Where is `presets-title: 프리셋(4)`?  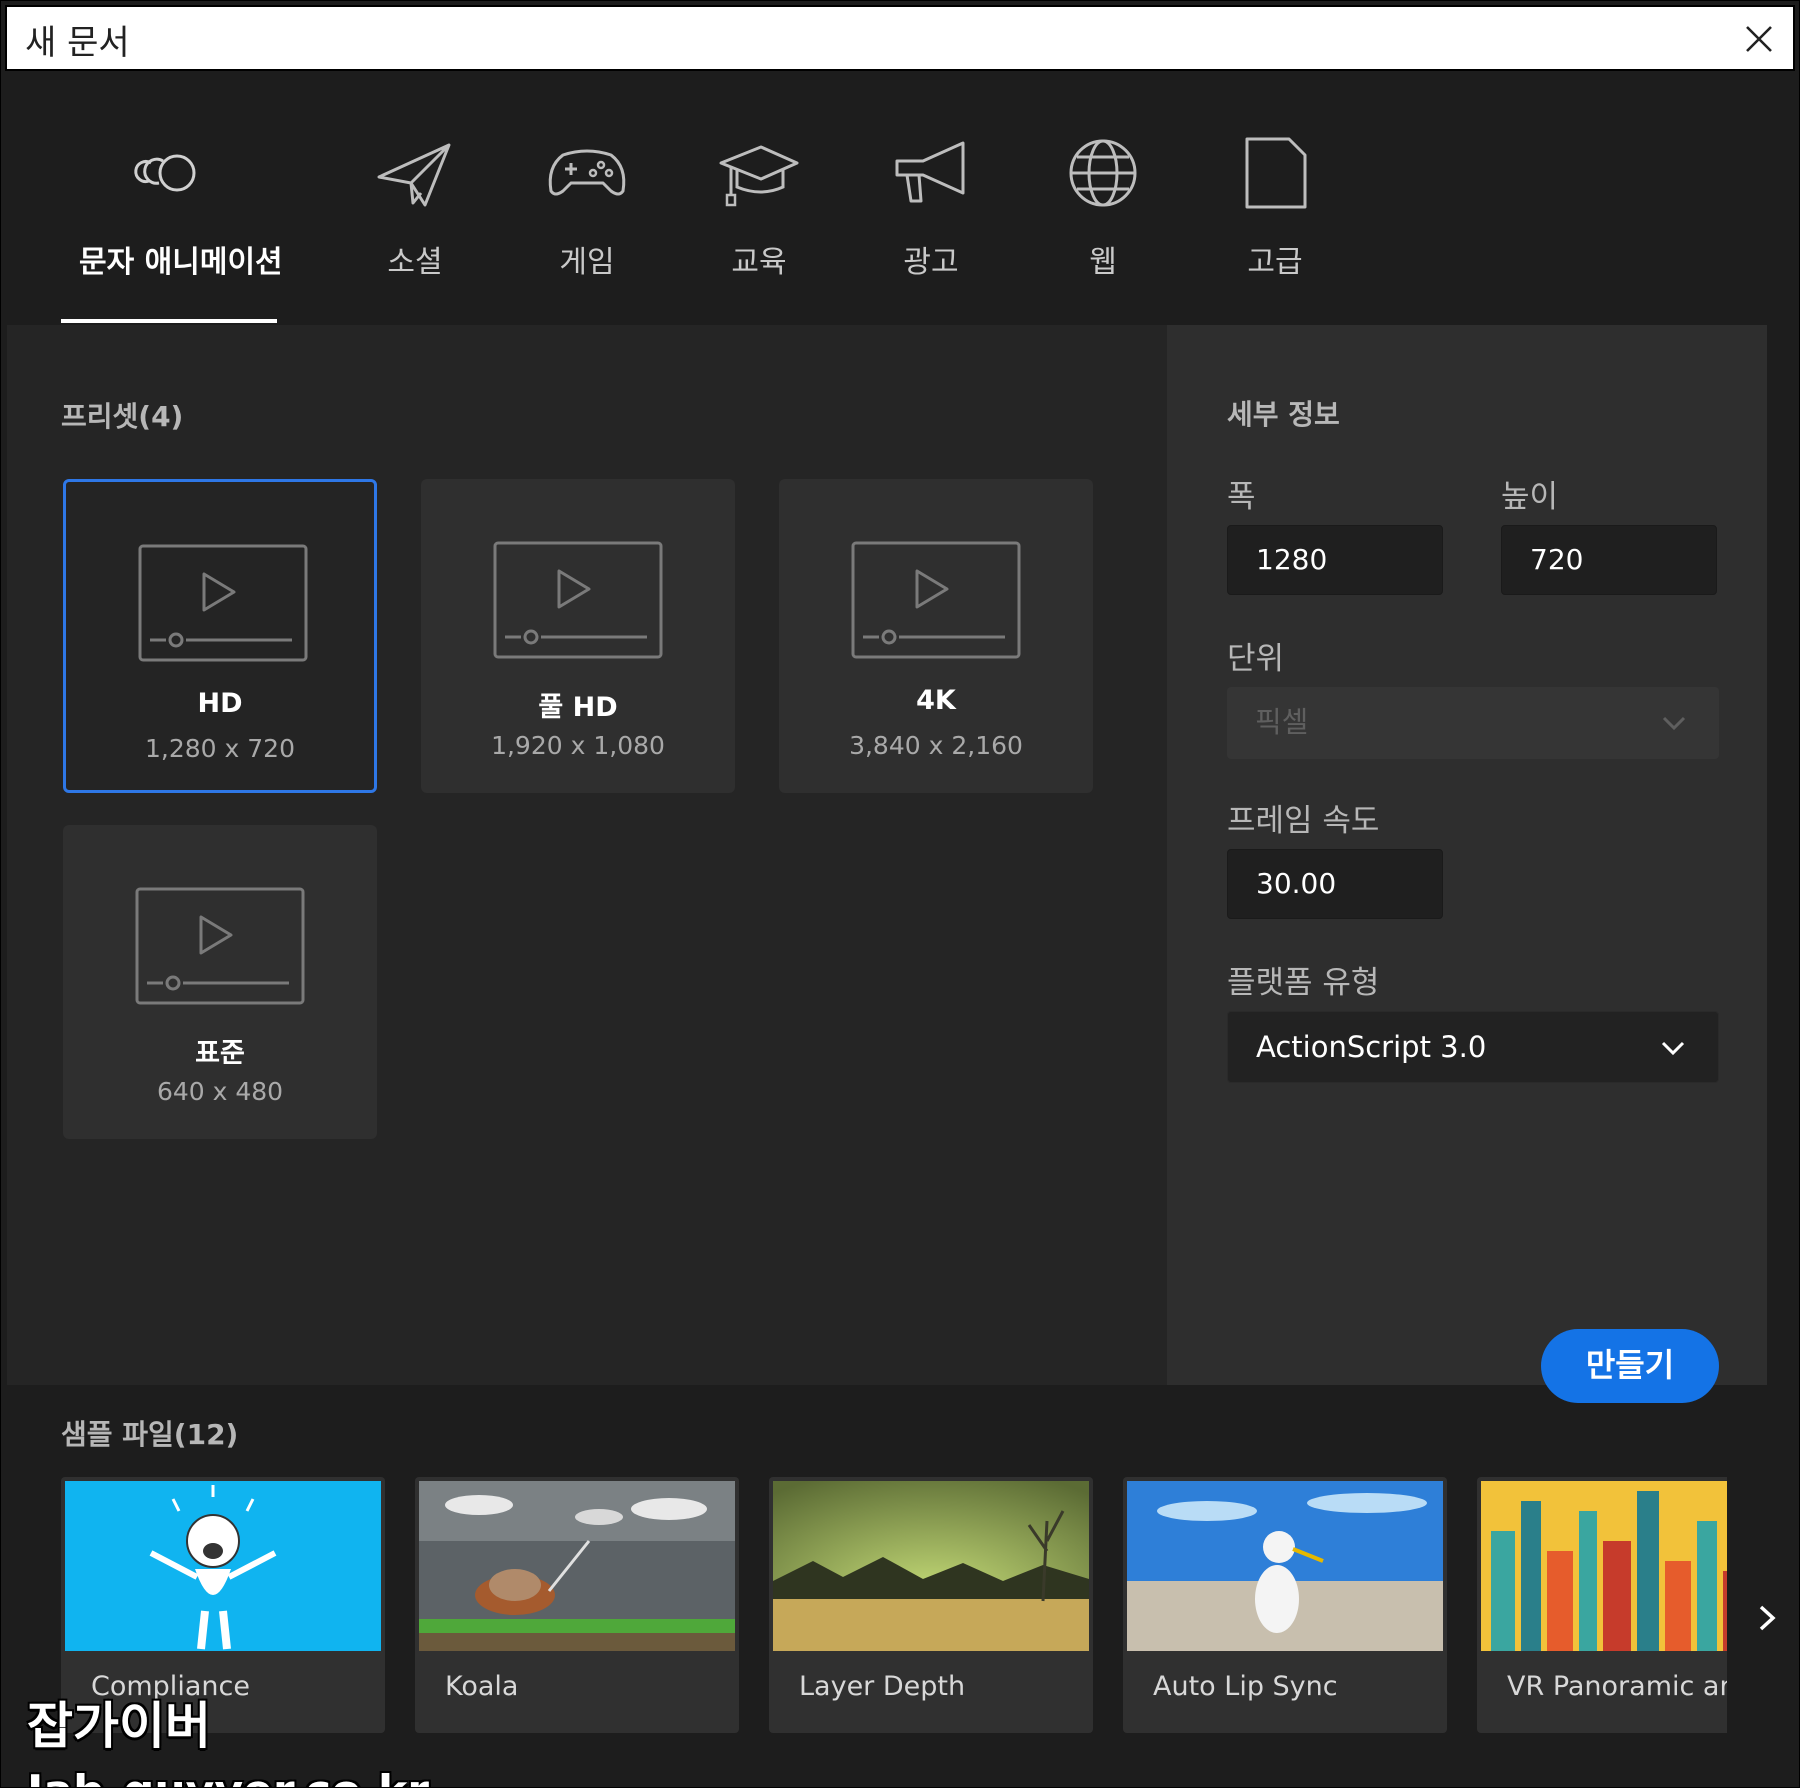 presets-title: 프리셋(4) is located at coordinates (122, 416).